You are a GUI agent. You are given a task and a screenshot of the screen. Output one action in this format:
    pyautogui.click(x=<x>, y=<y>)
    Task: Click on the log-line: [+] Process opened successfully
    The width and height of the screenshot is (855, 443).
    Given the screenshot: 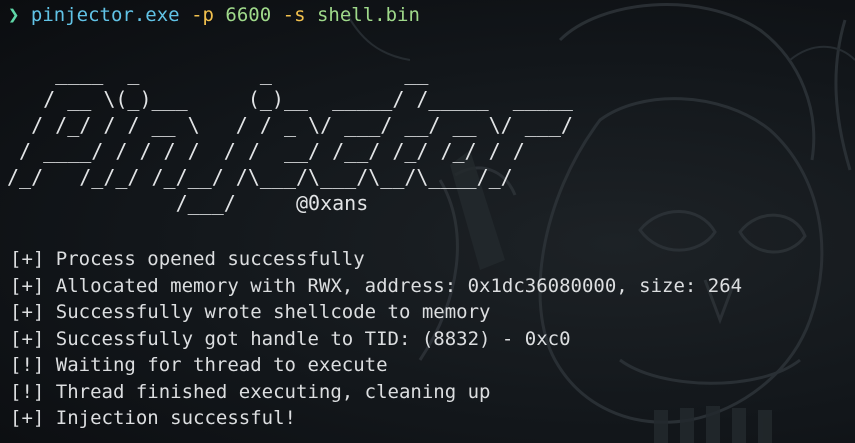 What is the action you would take?
    pyautogui.click(x=376, y=259)
    